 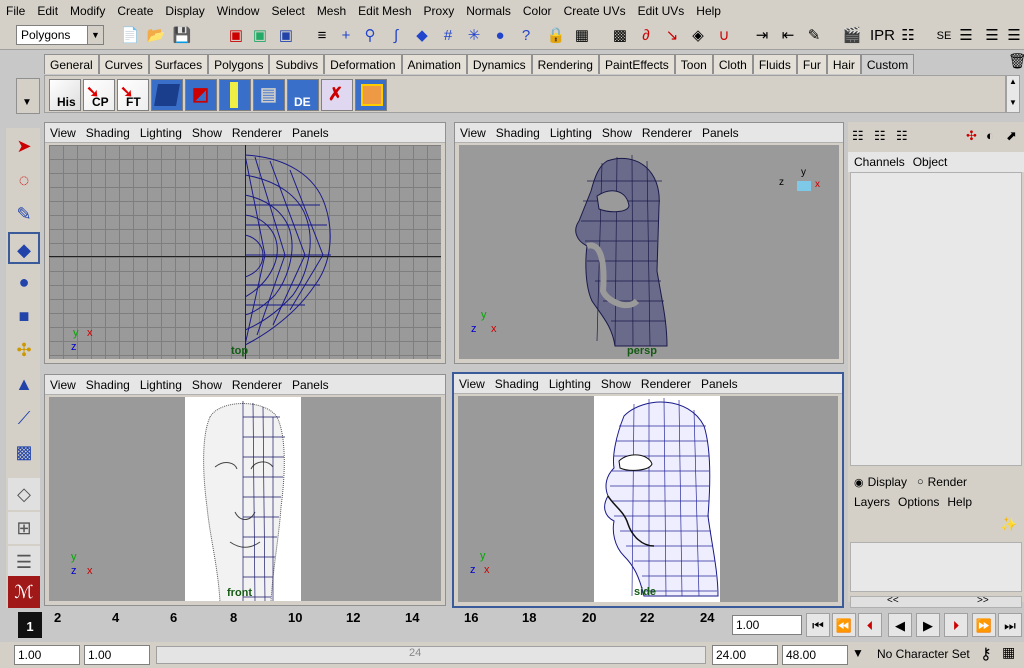 I want to click on menu-mesh: Mesh, so click(x=331, y=11).